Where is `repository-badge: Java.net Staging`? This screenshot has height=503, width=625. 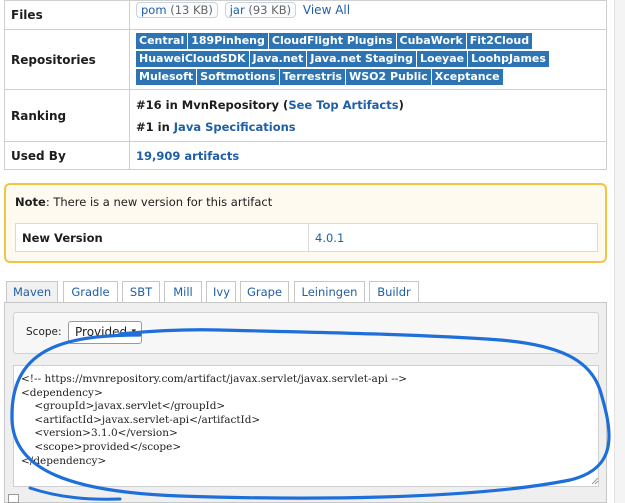 repository-badge: Java.net Staging is located at coordinates (362, 58).